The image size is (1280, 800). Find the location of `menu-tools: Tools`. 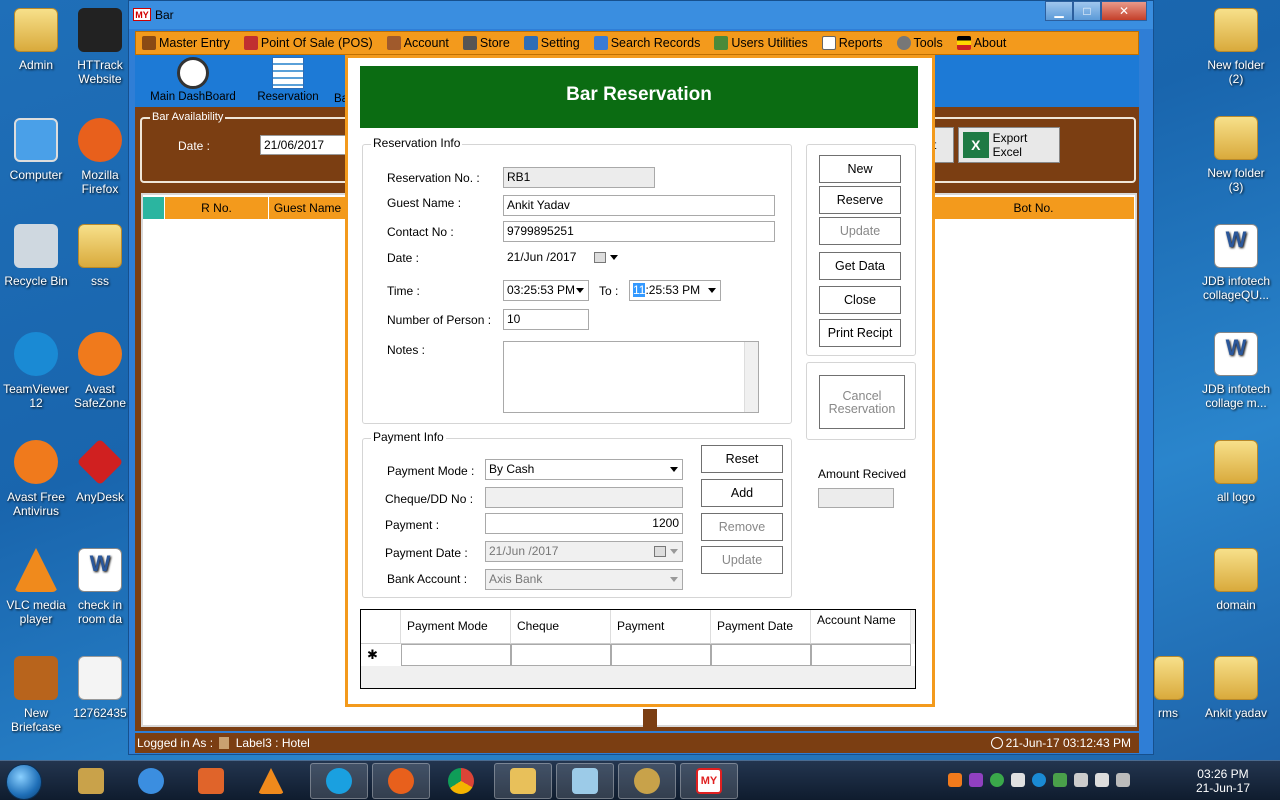

menu-tools: Tools is located at coordinates (919, 43).